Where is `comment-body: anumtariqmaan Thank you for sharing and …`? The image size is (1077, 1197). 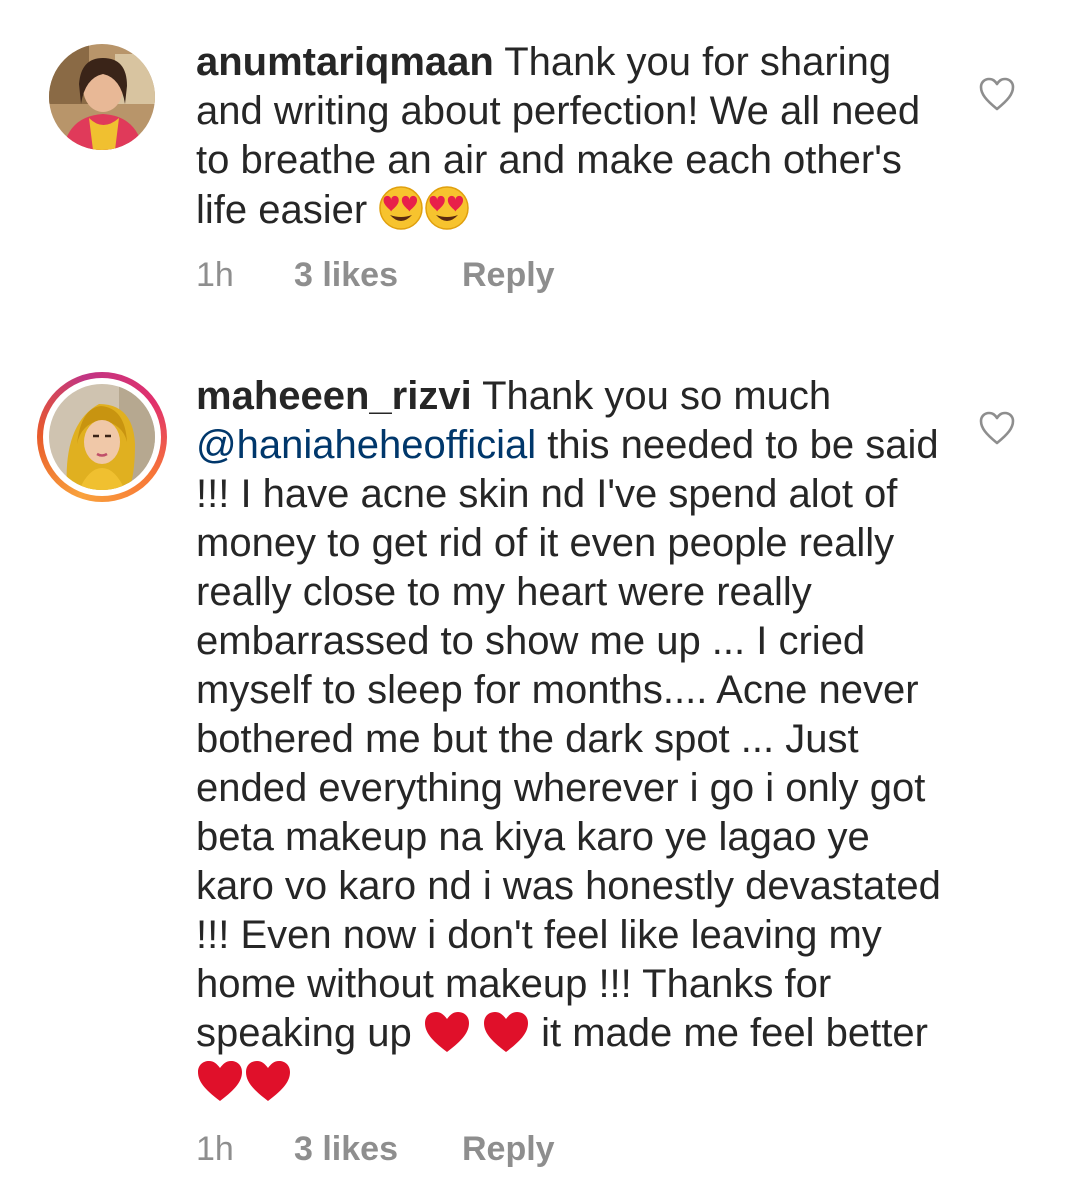 comment-body: anumtariqmaan Thank you for sharing and … is located at coordinates (576, 136).